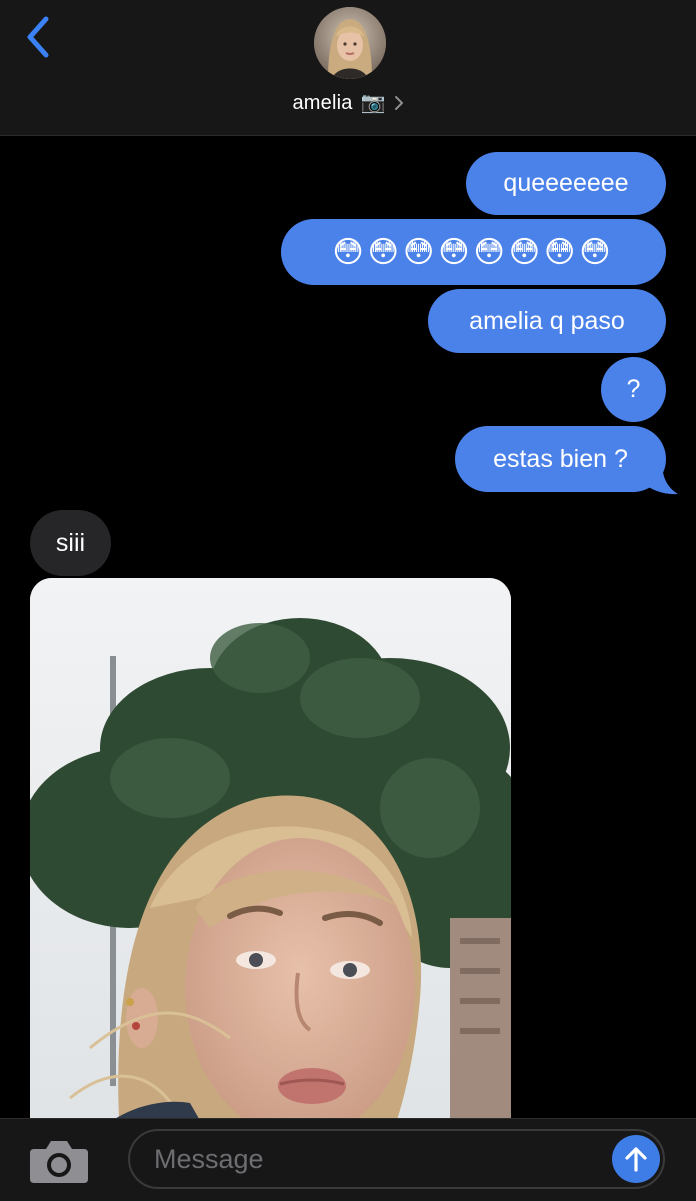 The image size is (696, 1201). I want to click on avatar, so click(350, 43).